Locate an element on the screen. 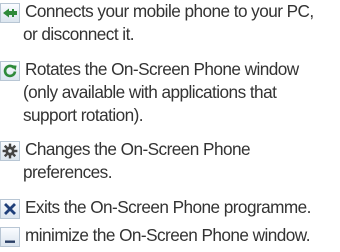  item-line: minimize the On-Screen Phone window. is located at coordinates (168, 235).